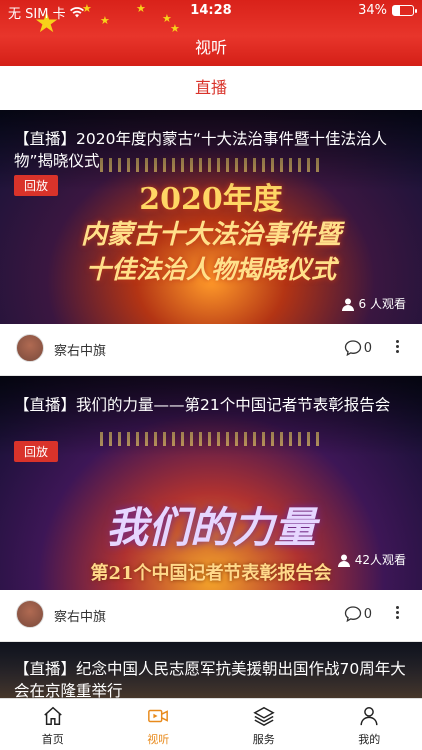 The image size is (422, 750). I want to click on nav-video: 视听, so click(159, 724).